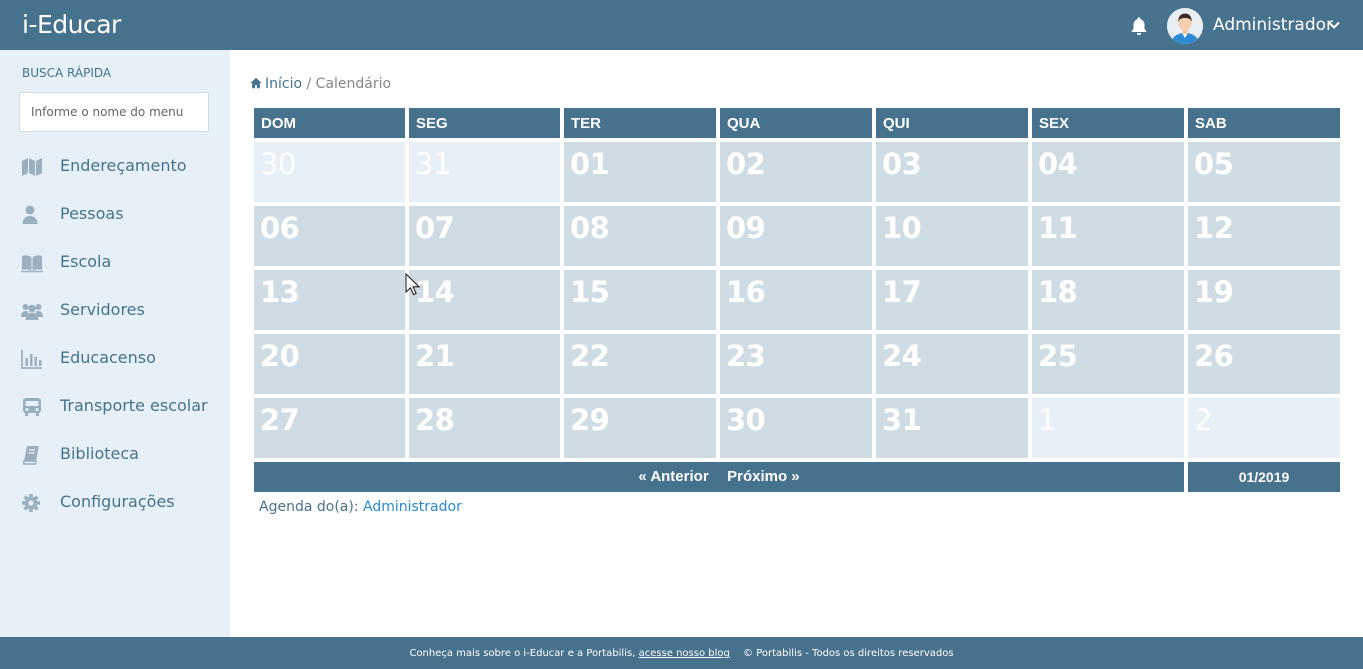 The image size is (1363, 669). What do you see at coordinates (952, 300) in the screenshot?
I see `calendar-day: 17` at bounding box center [952, 300].